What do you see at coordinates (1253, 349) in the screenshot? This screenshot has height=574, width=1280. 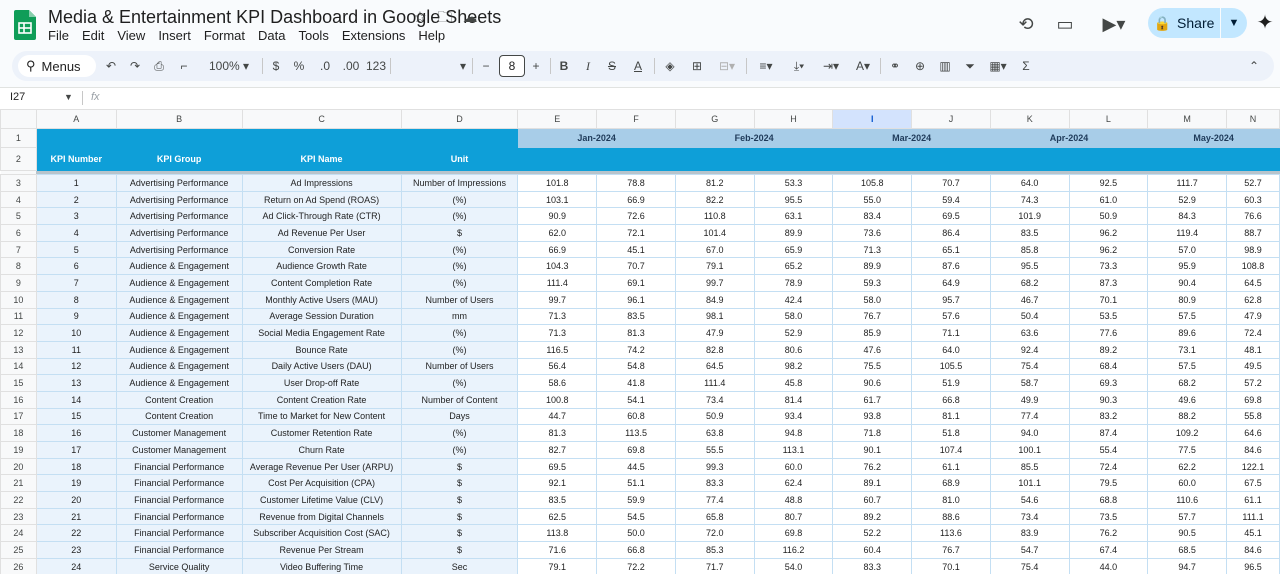 I see `value-cell: 48.1` at bounding box center [1253, 349].